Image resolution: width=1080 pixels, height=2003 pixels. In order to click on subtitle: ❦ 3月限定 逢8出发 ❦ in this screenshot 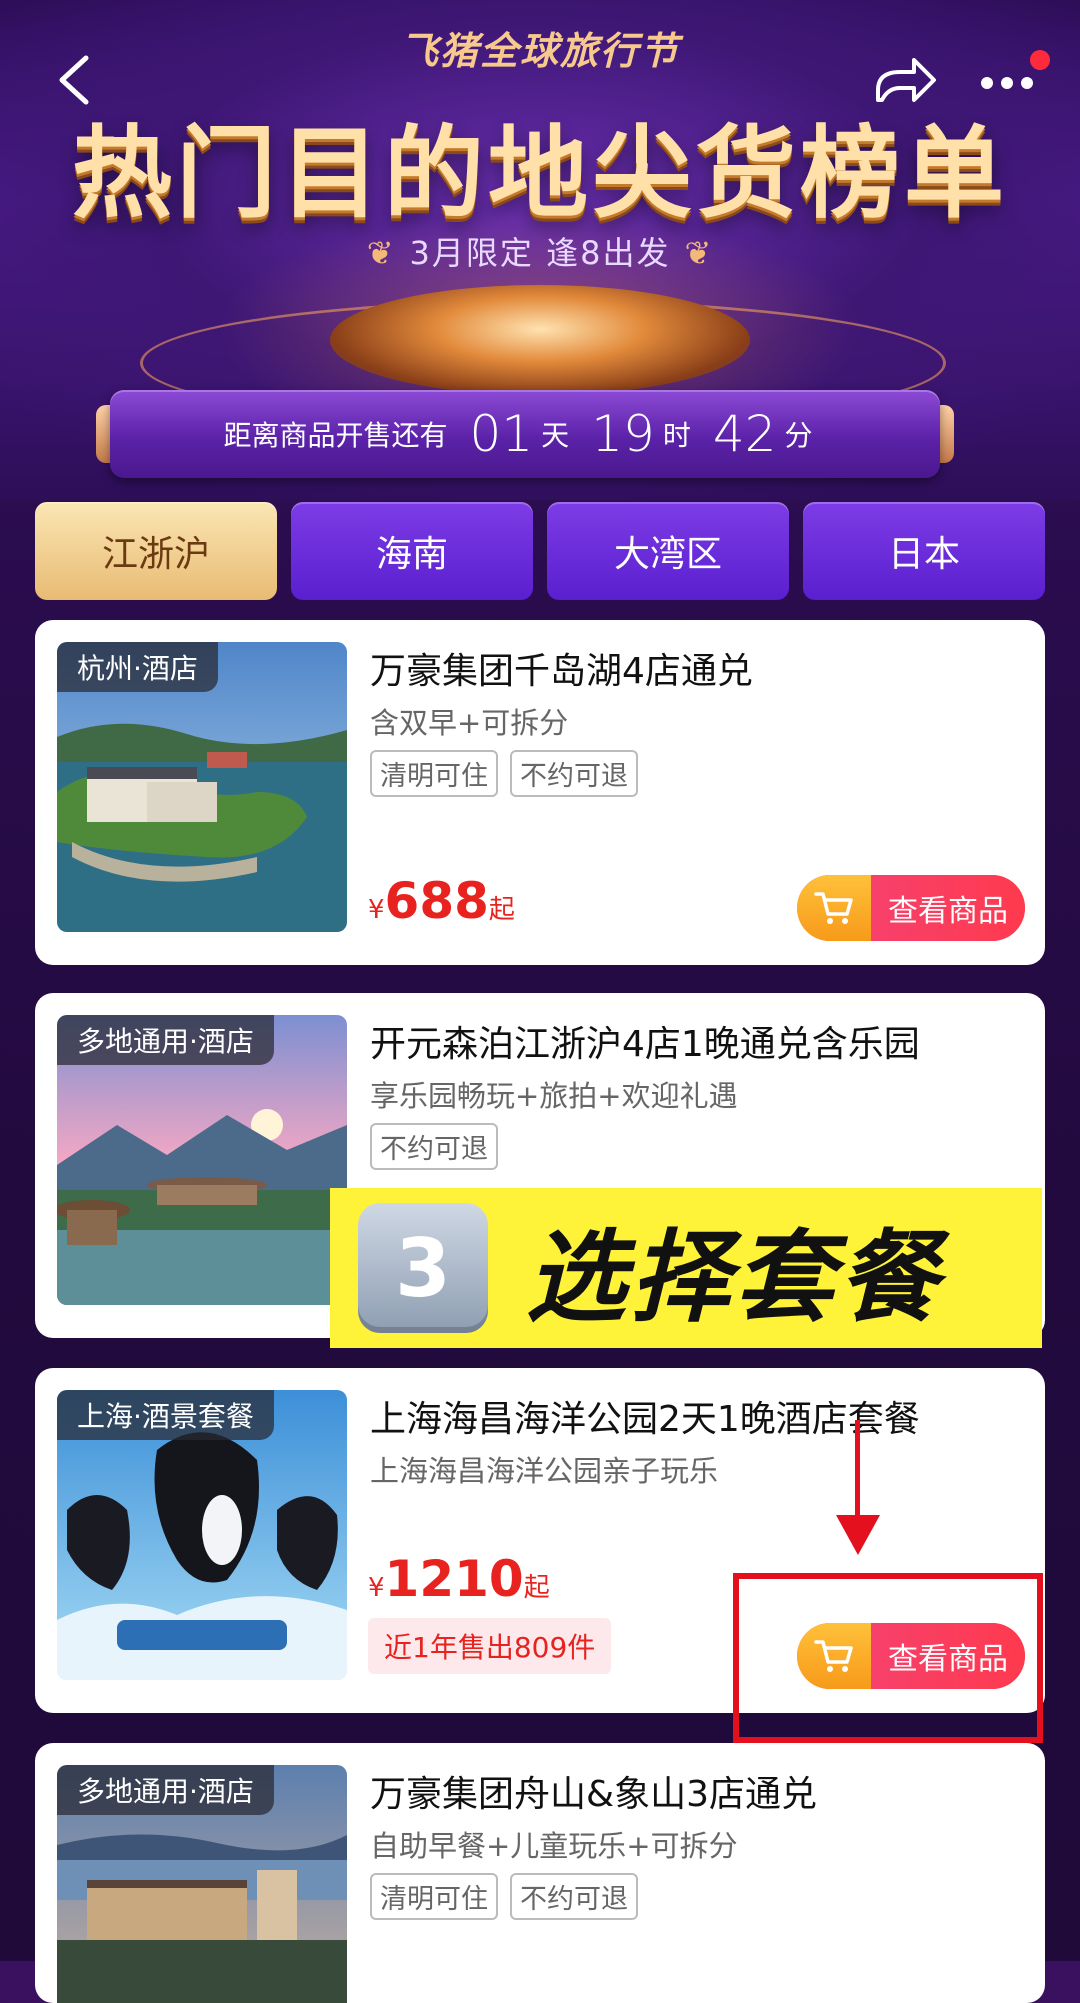, I will do `click(540, 251)`.